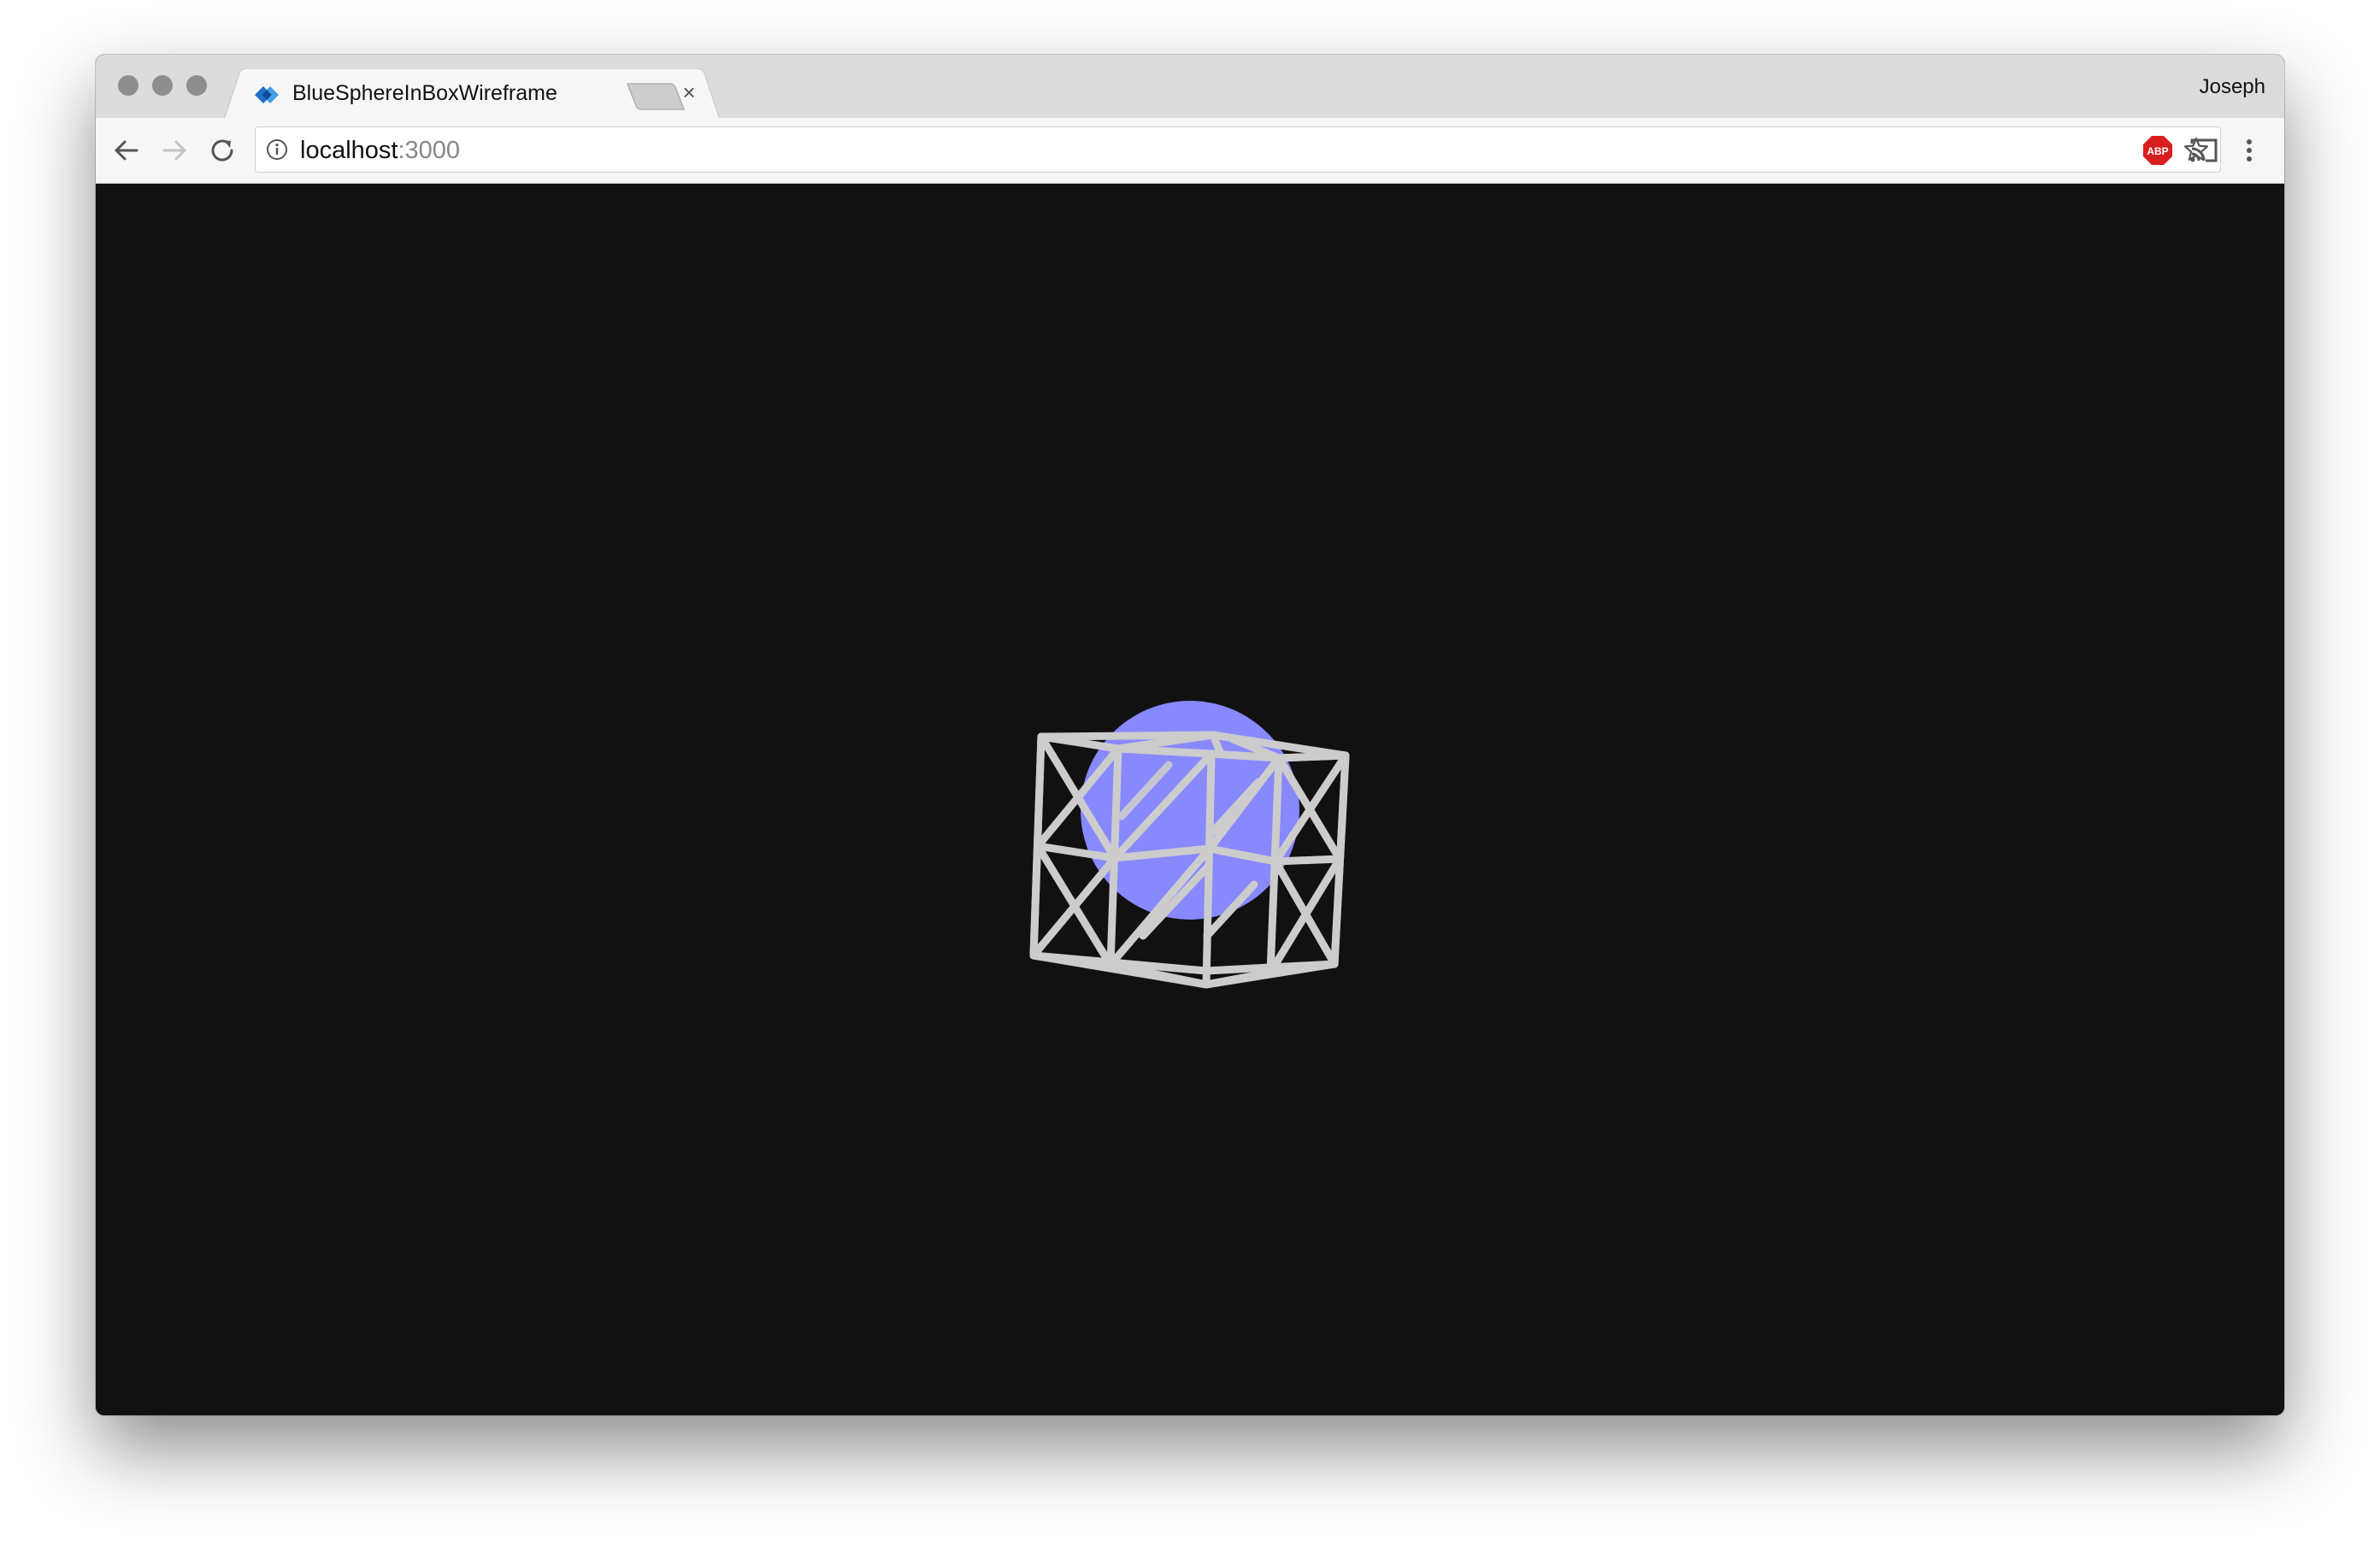 The image size is (2380, 1552). Describe the element at coordinates (163, 85) in the screenshot. I see `minimize-window-button` at that location.